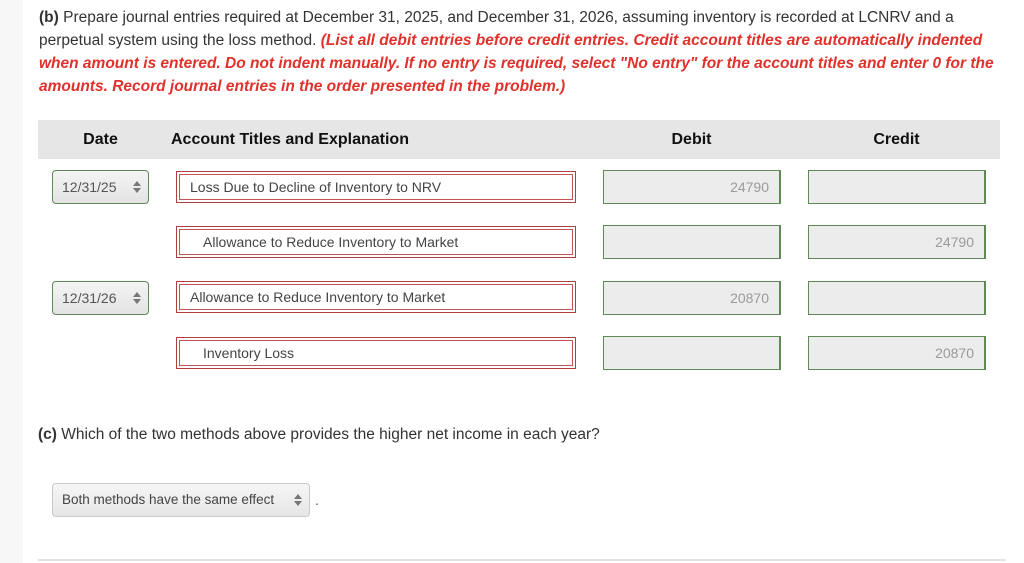 This screenshot has width=1024, height=563. What do you see at coordinates (692, 187) in the screenshot?
I see `debit-input: 24790` at bounding box center [692, 187].